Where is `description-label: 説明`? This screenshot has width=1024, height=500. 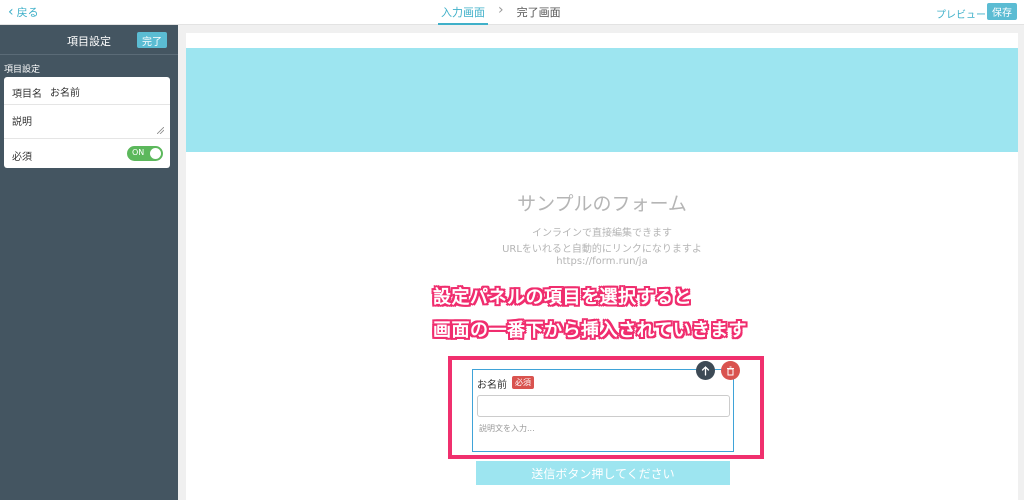
description-label: 説明 is located at coordinates (22, 122).